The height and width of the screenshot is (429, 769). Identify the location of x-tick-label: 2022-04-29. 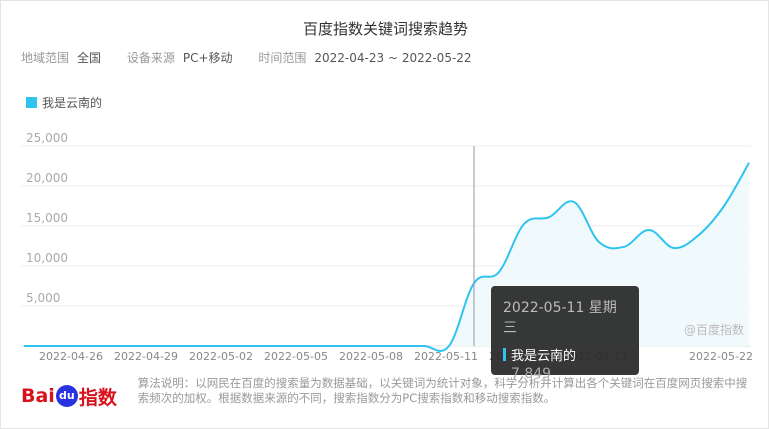
(146, 356).